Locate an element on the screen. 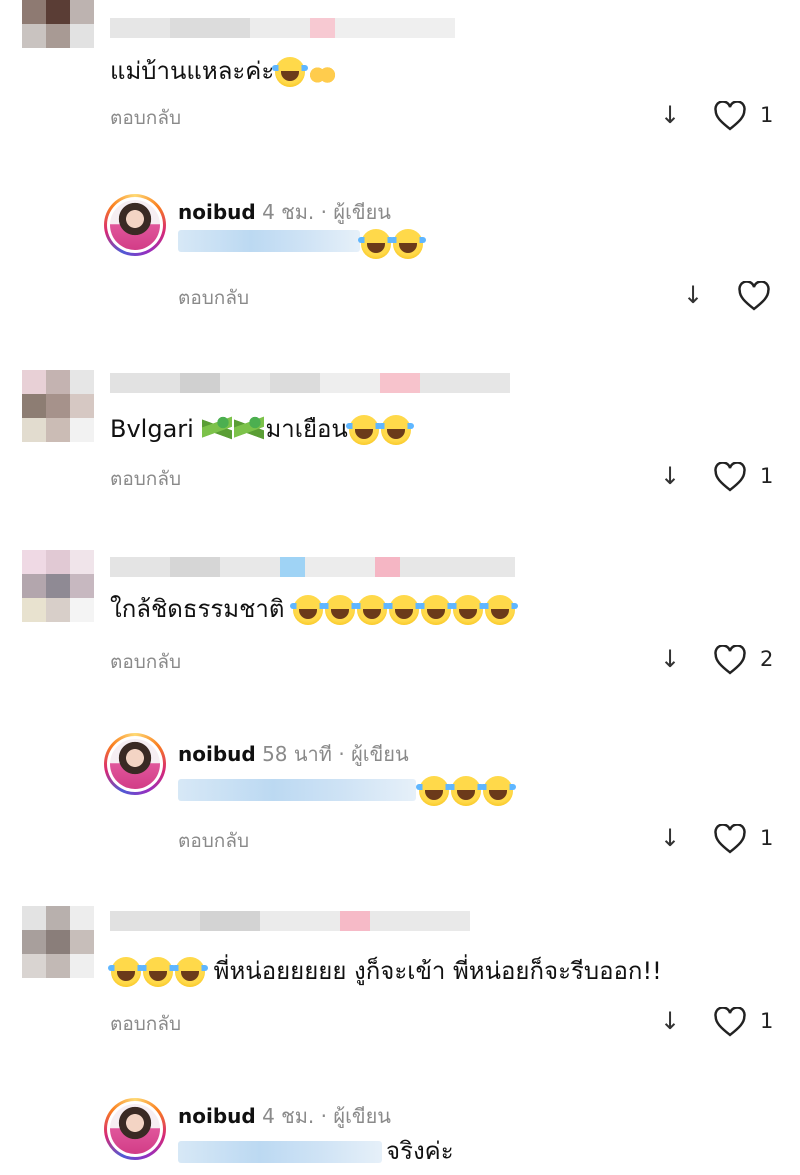  comment-text: ใกล้ชิดธรรมชาติ is located at coordinates (314, 609).